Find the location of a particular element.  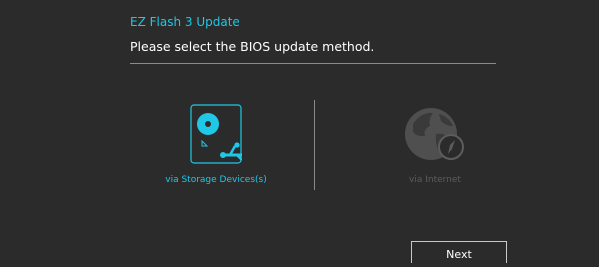

option-storage-label: via Storage Devices(s) is located at coordinates (216, 180).